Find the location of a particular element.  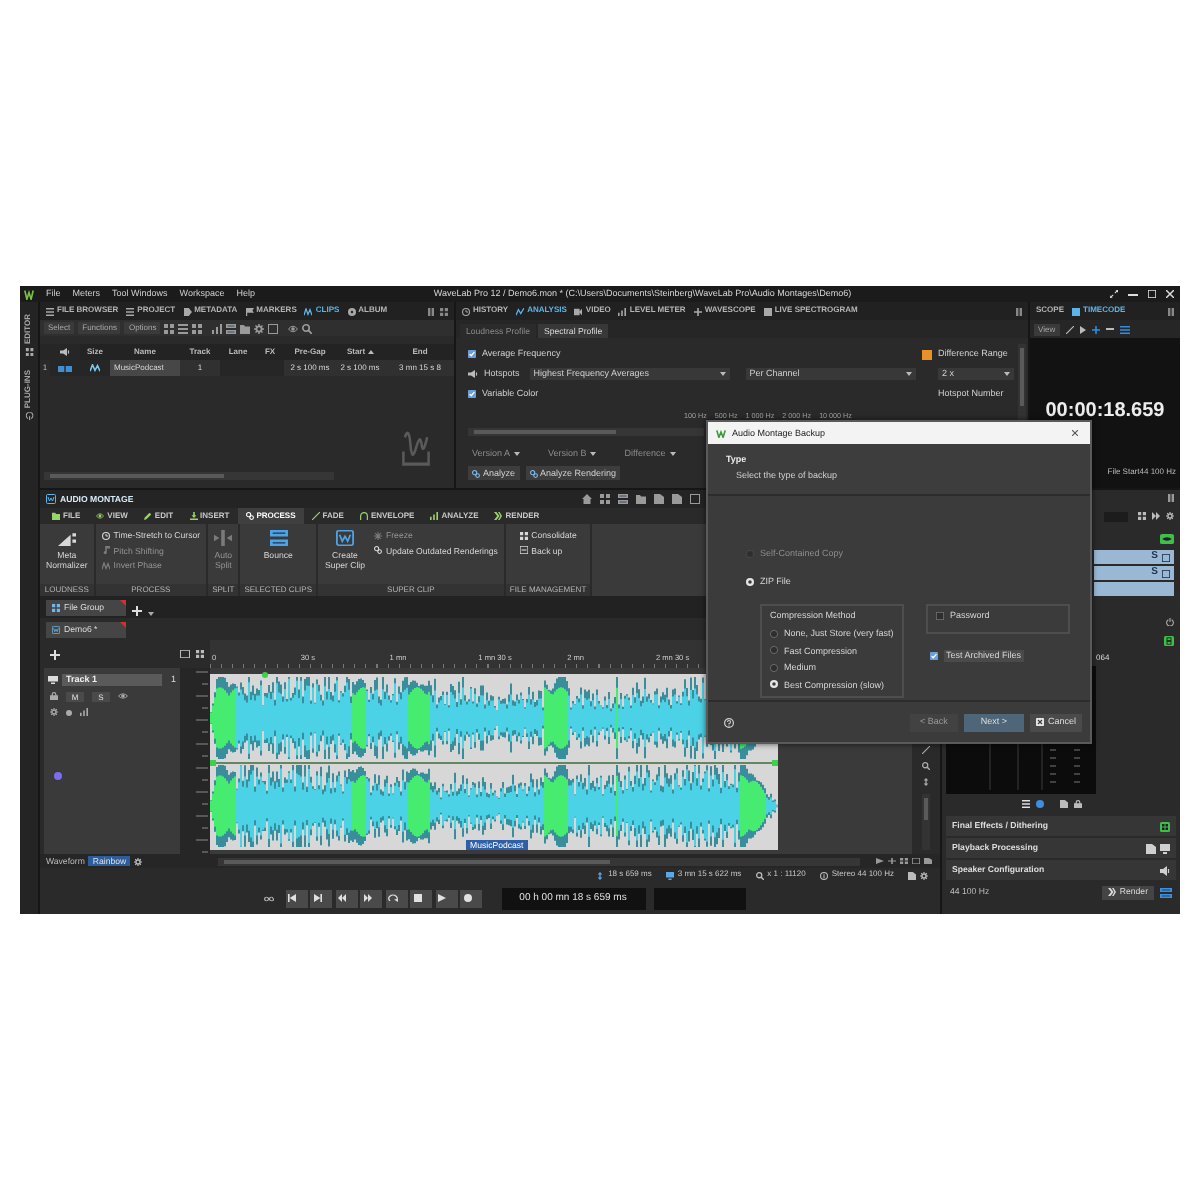

info-icon is located at coordinates (823, 875).